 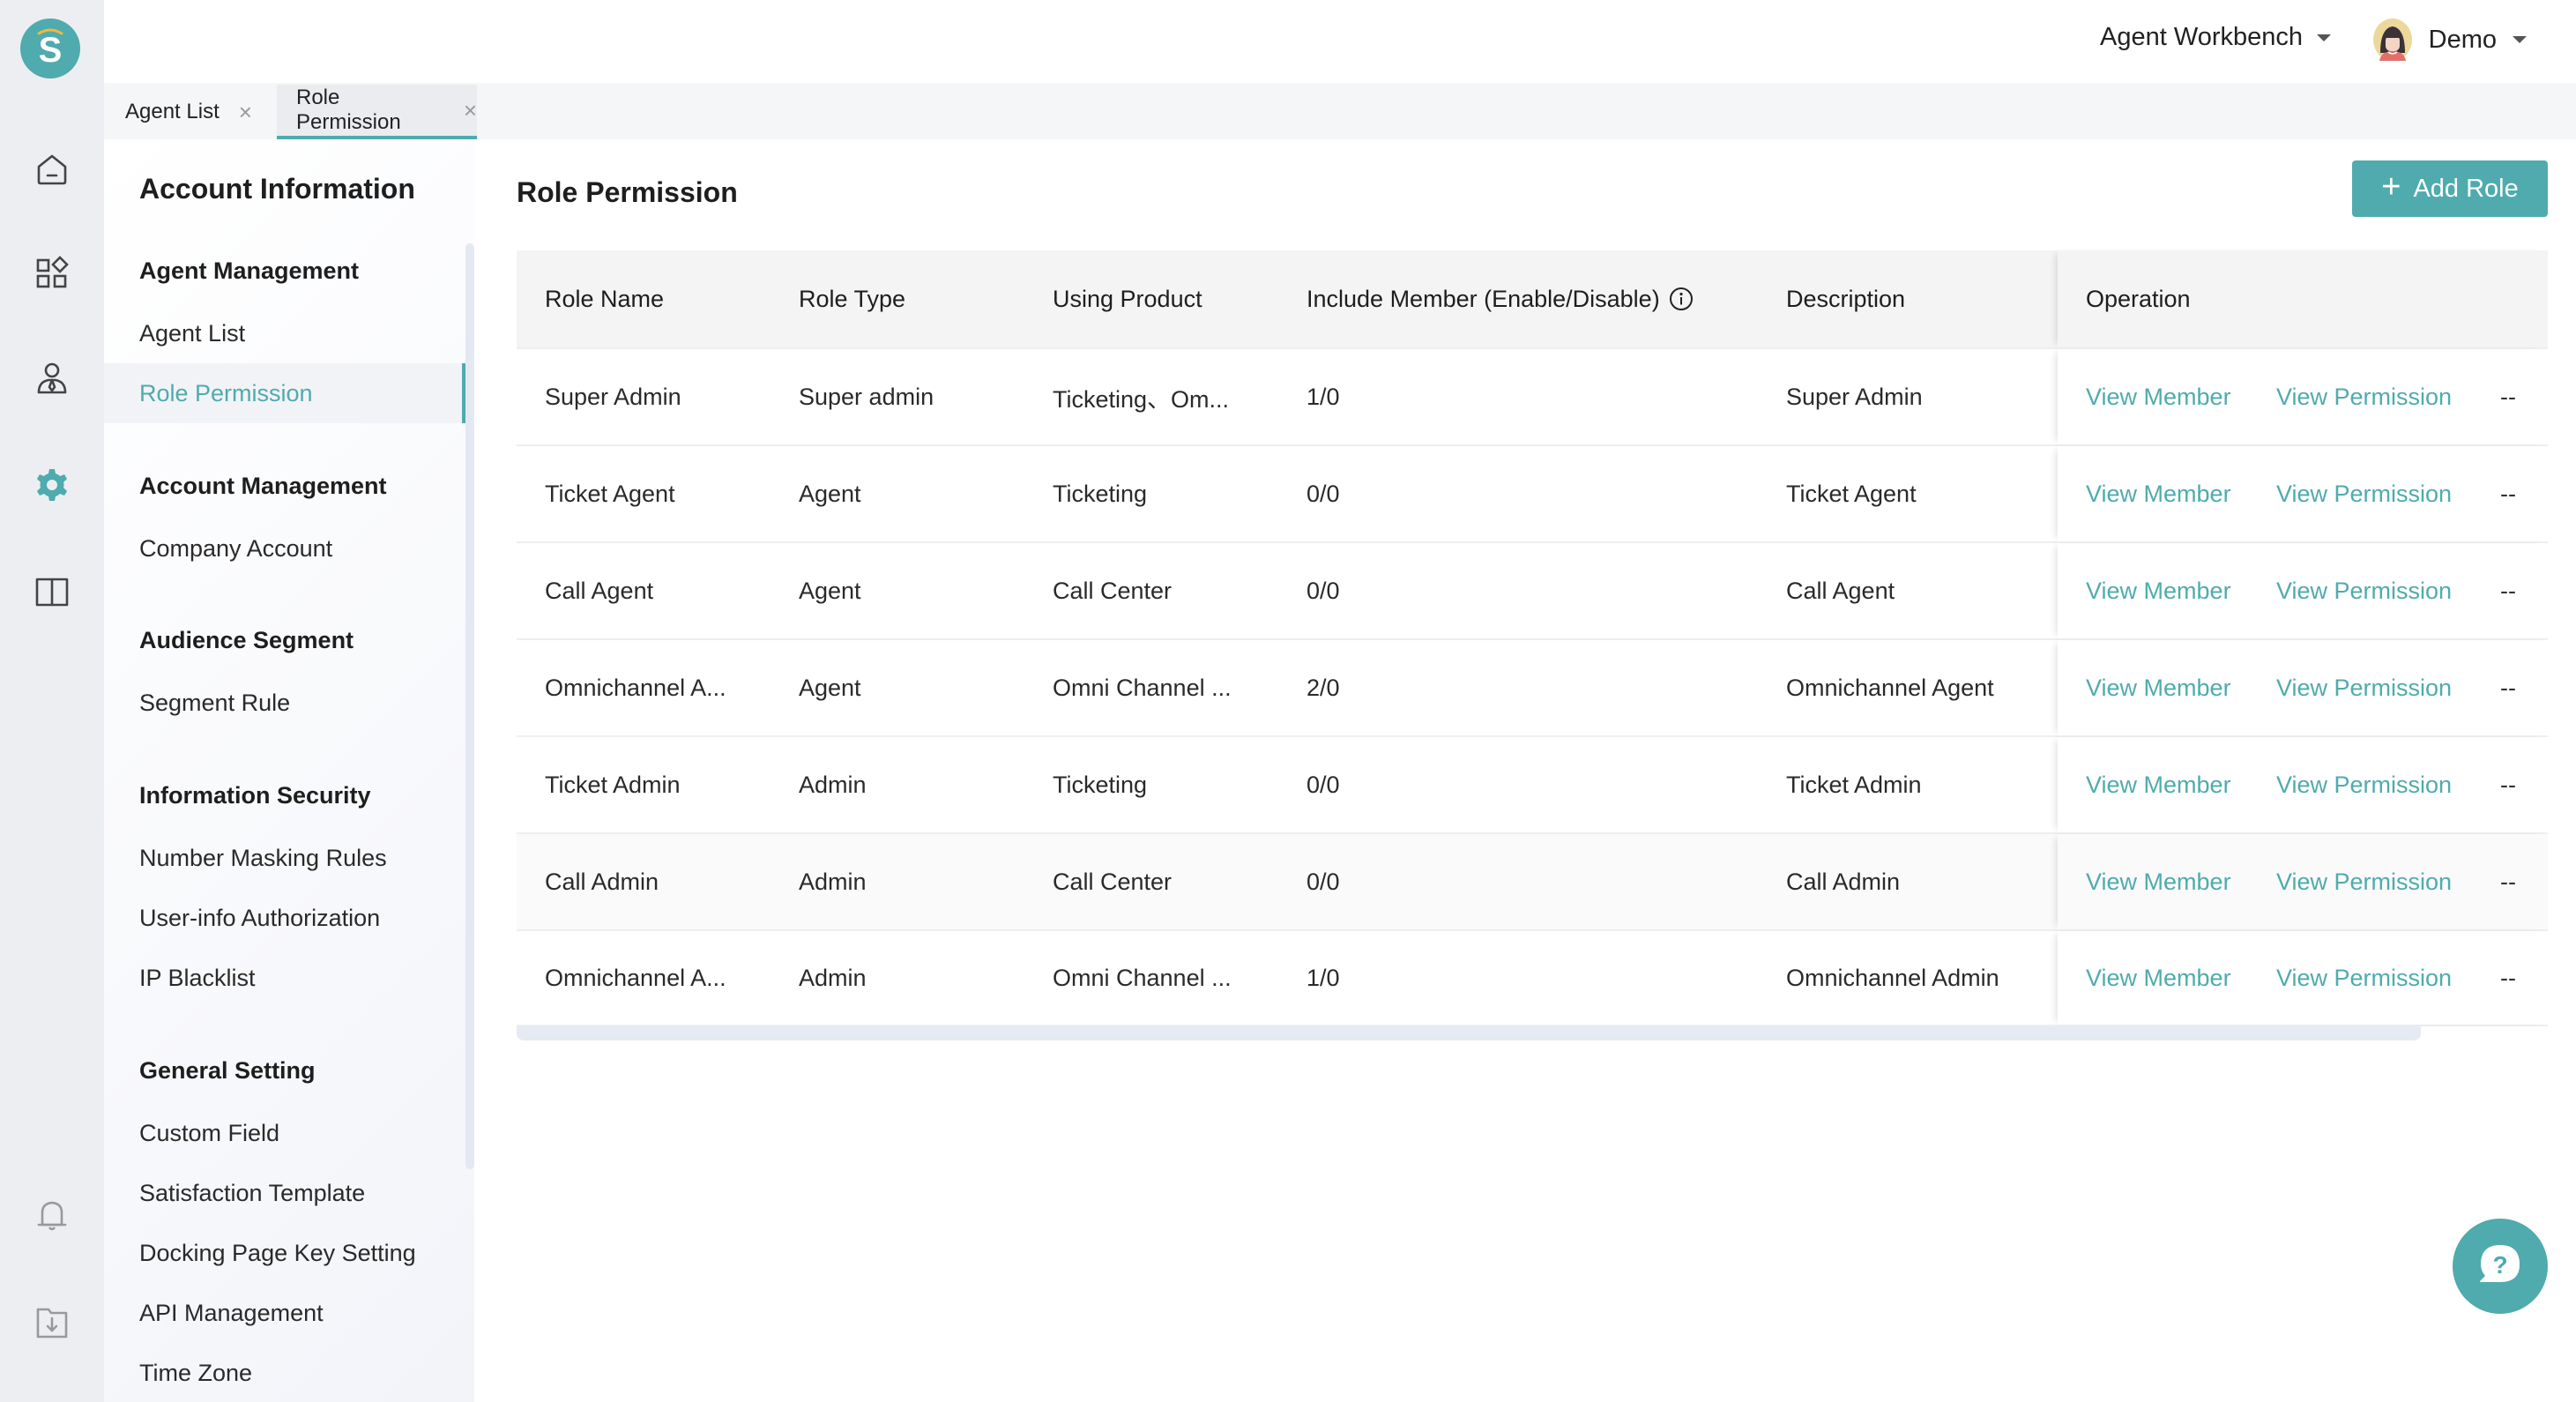 What do you see at coordinates (2500, 1266) in the screenshot?
I see `help-button: ?` at bounding box center [2500, 1266].